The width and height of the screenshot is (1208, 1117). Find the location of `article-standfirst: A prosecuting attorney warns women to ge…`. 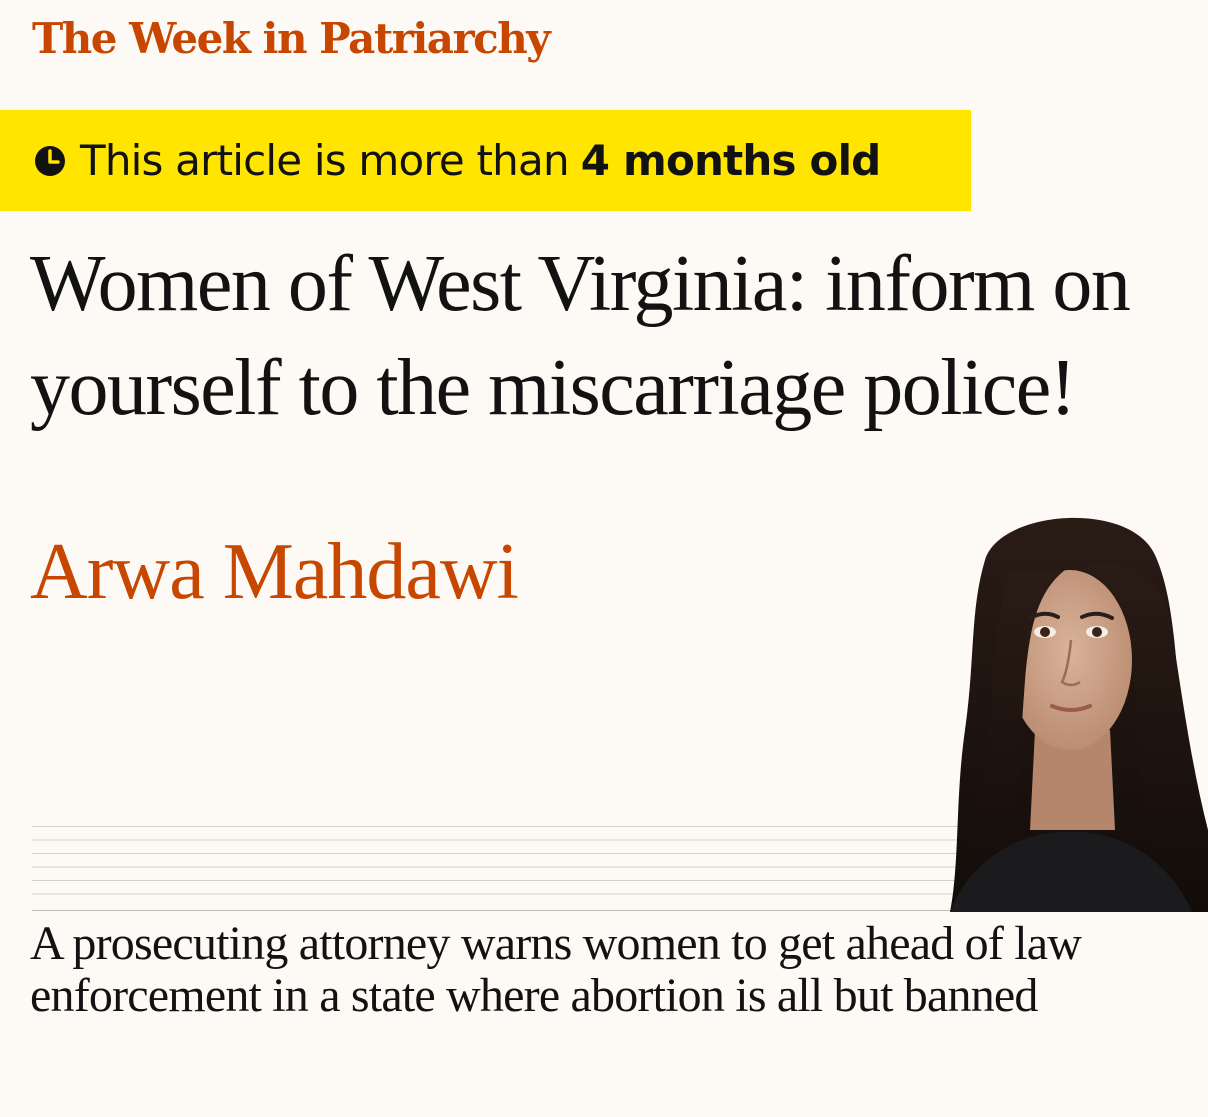

article-standfirst: A prosecuting attorney warns women to ge… is located at coordinates (556, 969).